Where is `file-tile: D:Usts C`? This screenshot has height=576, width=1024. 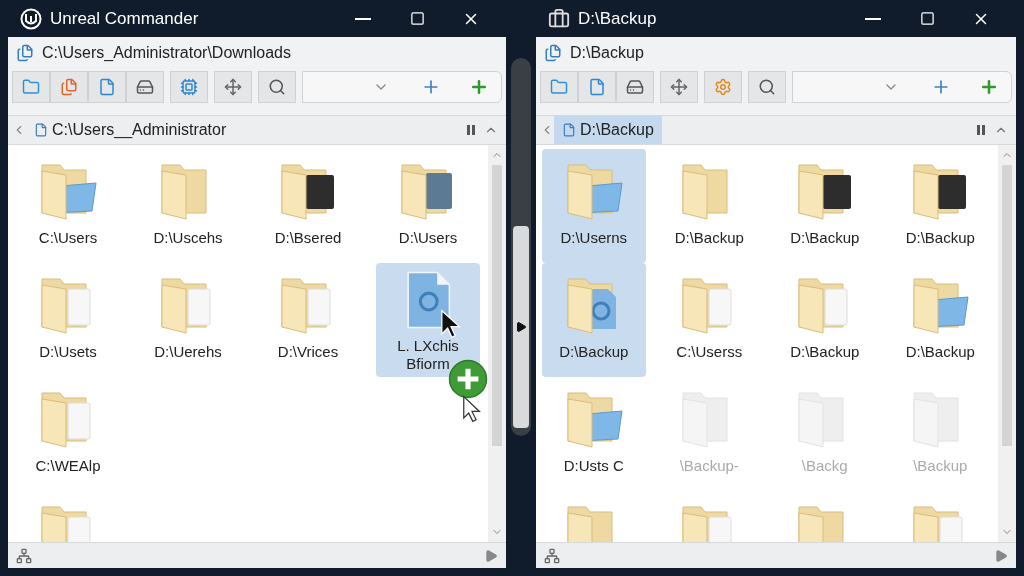 file-tile: D:Usts C is located at coordinates (593, 434).